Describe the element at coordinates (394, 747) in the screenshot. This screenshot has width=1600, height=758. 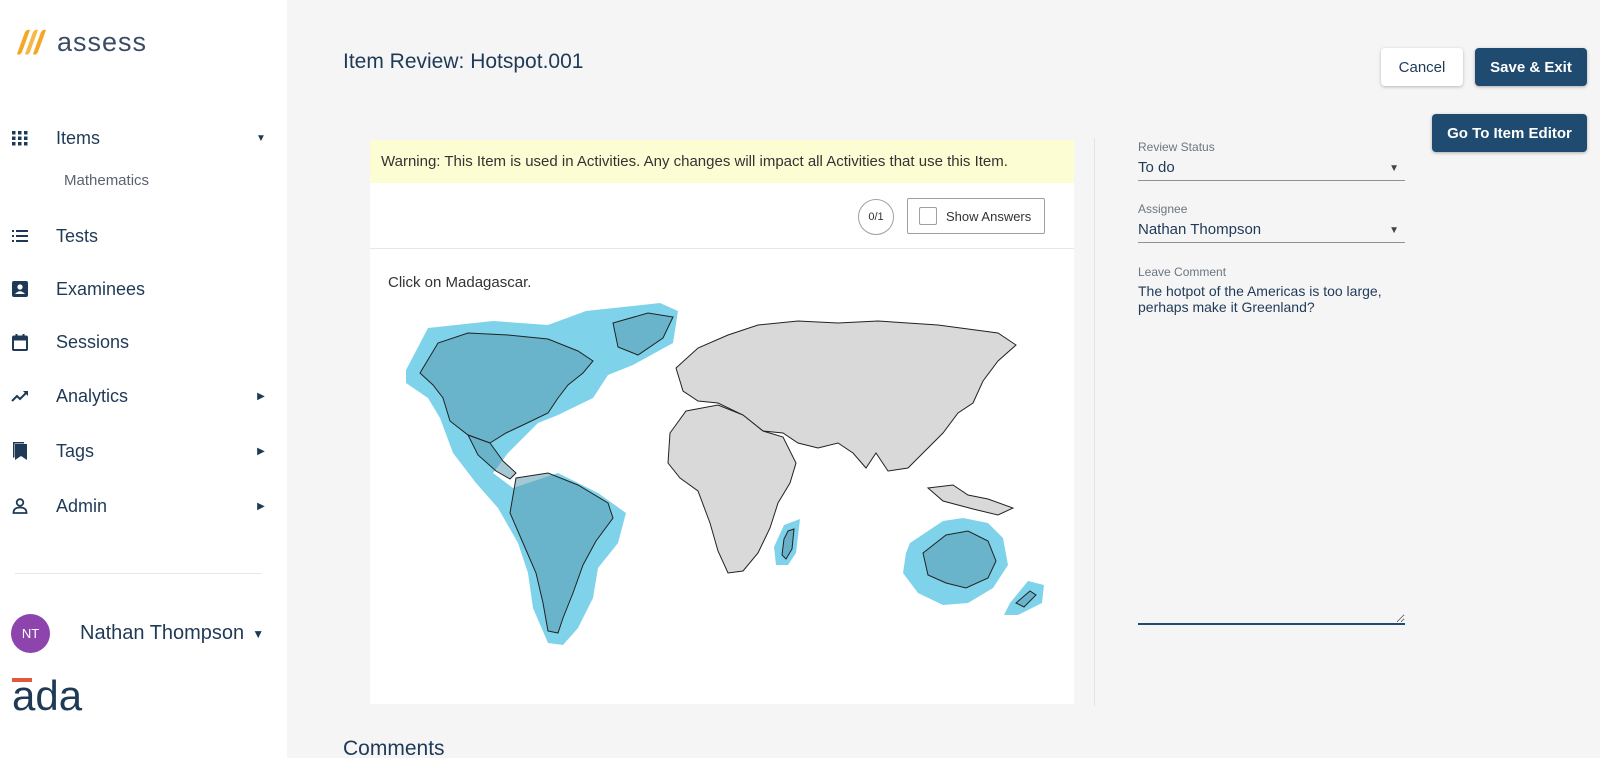
I see `comments-heading: Comments` at that location.